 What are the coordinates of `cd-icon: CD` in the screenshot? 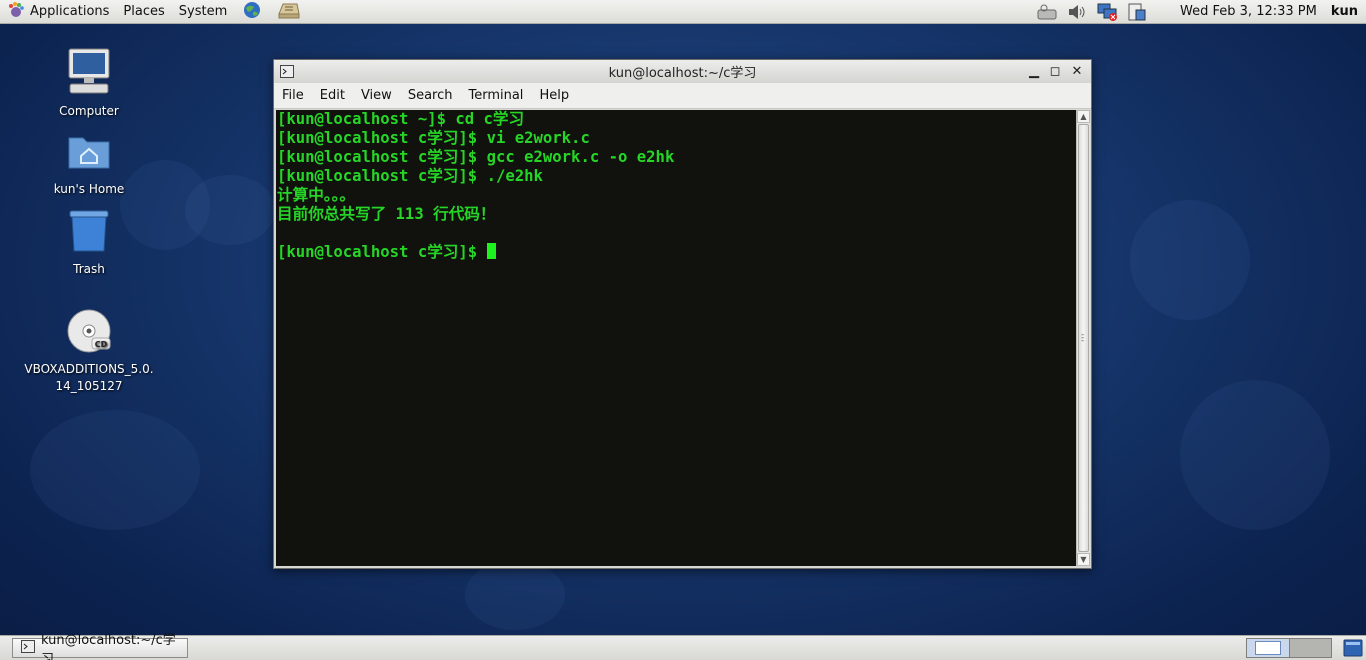 It's located at (89, 332).